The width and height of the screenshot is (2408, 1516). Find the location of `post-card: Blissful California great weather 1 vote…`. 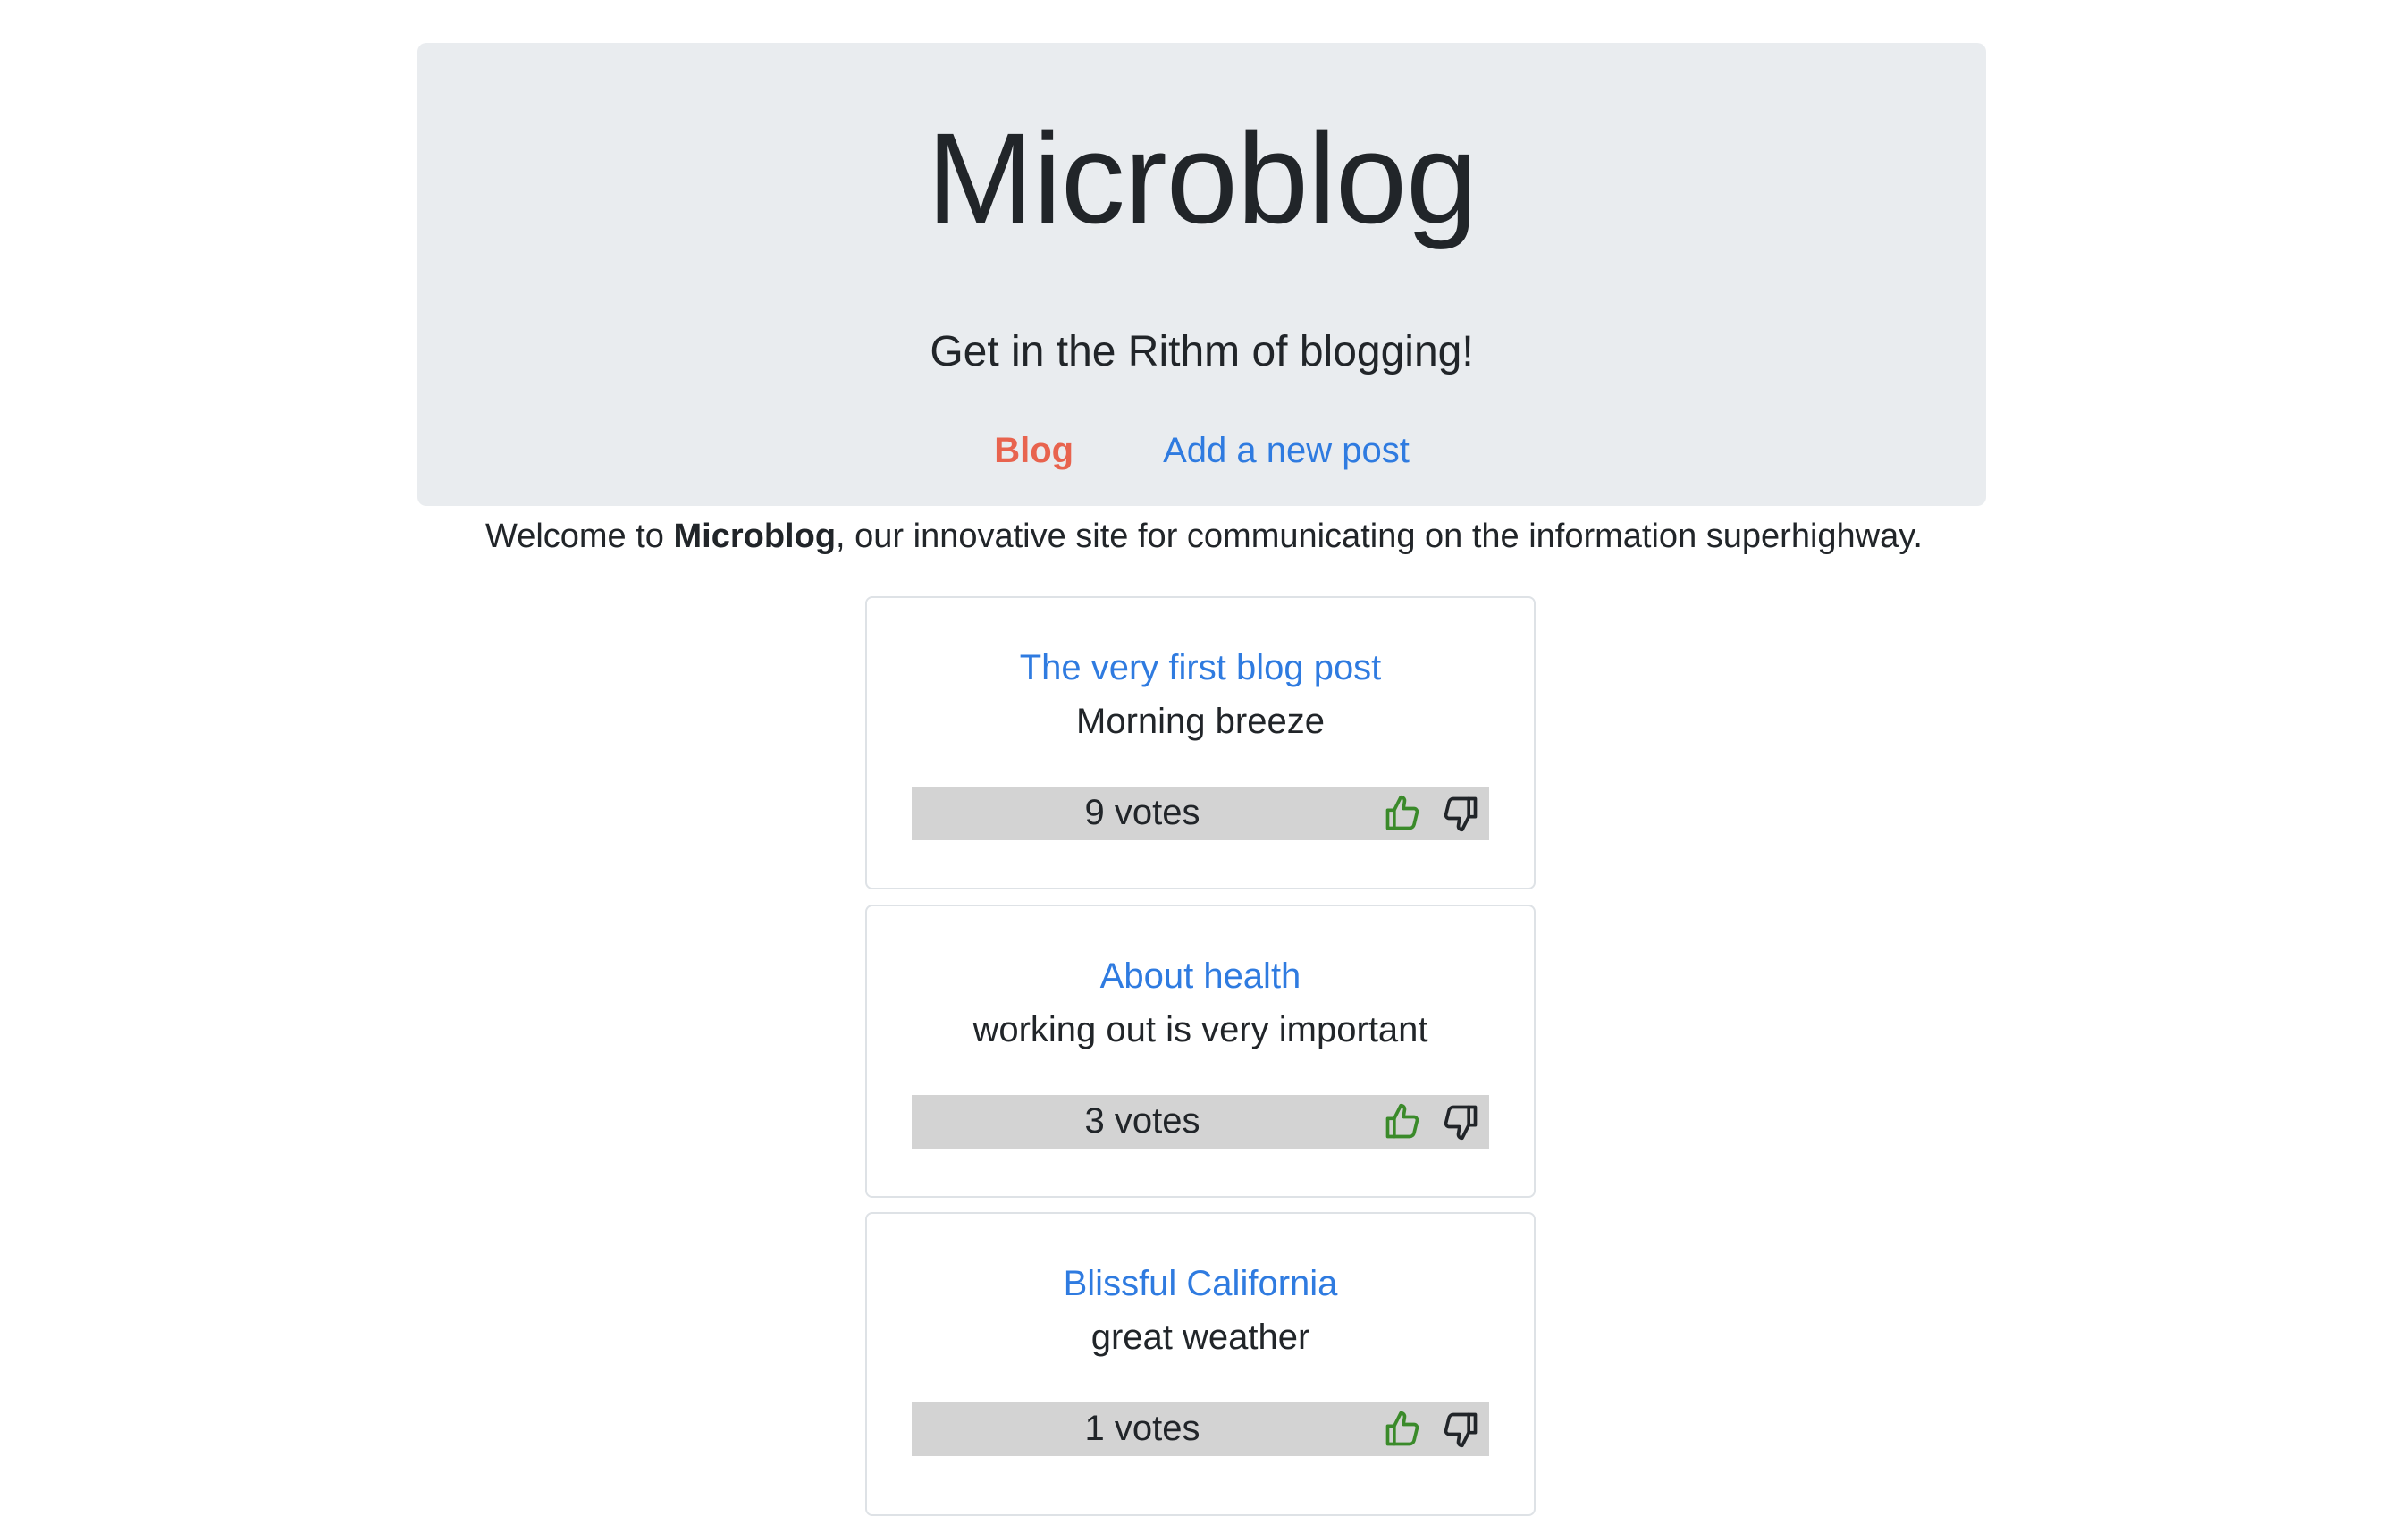

post-card: Blissful California great weather 1 vote… is located at coordinates (1201, 1364).